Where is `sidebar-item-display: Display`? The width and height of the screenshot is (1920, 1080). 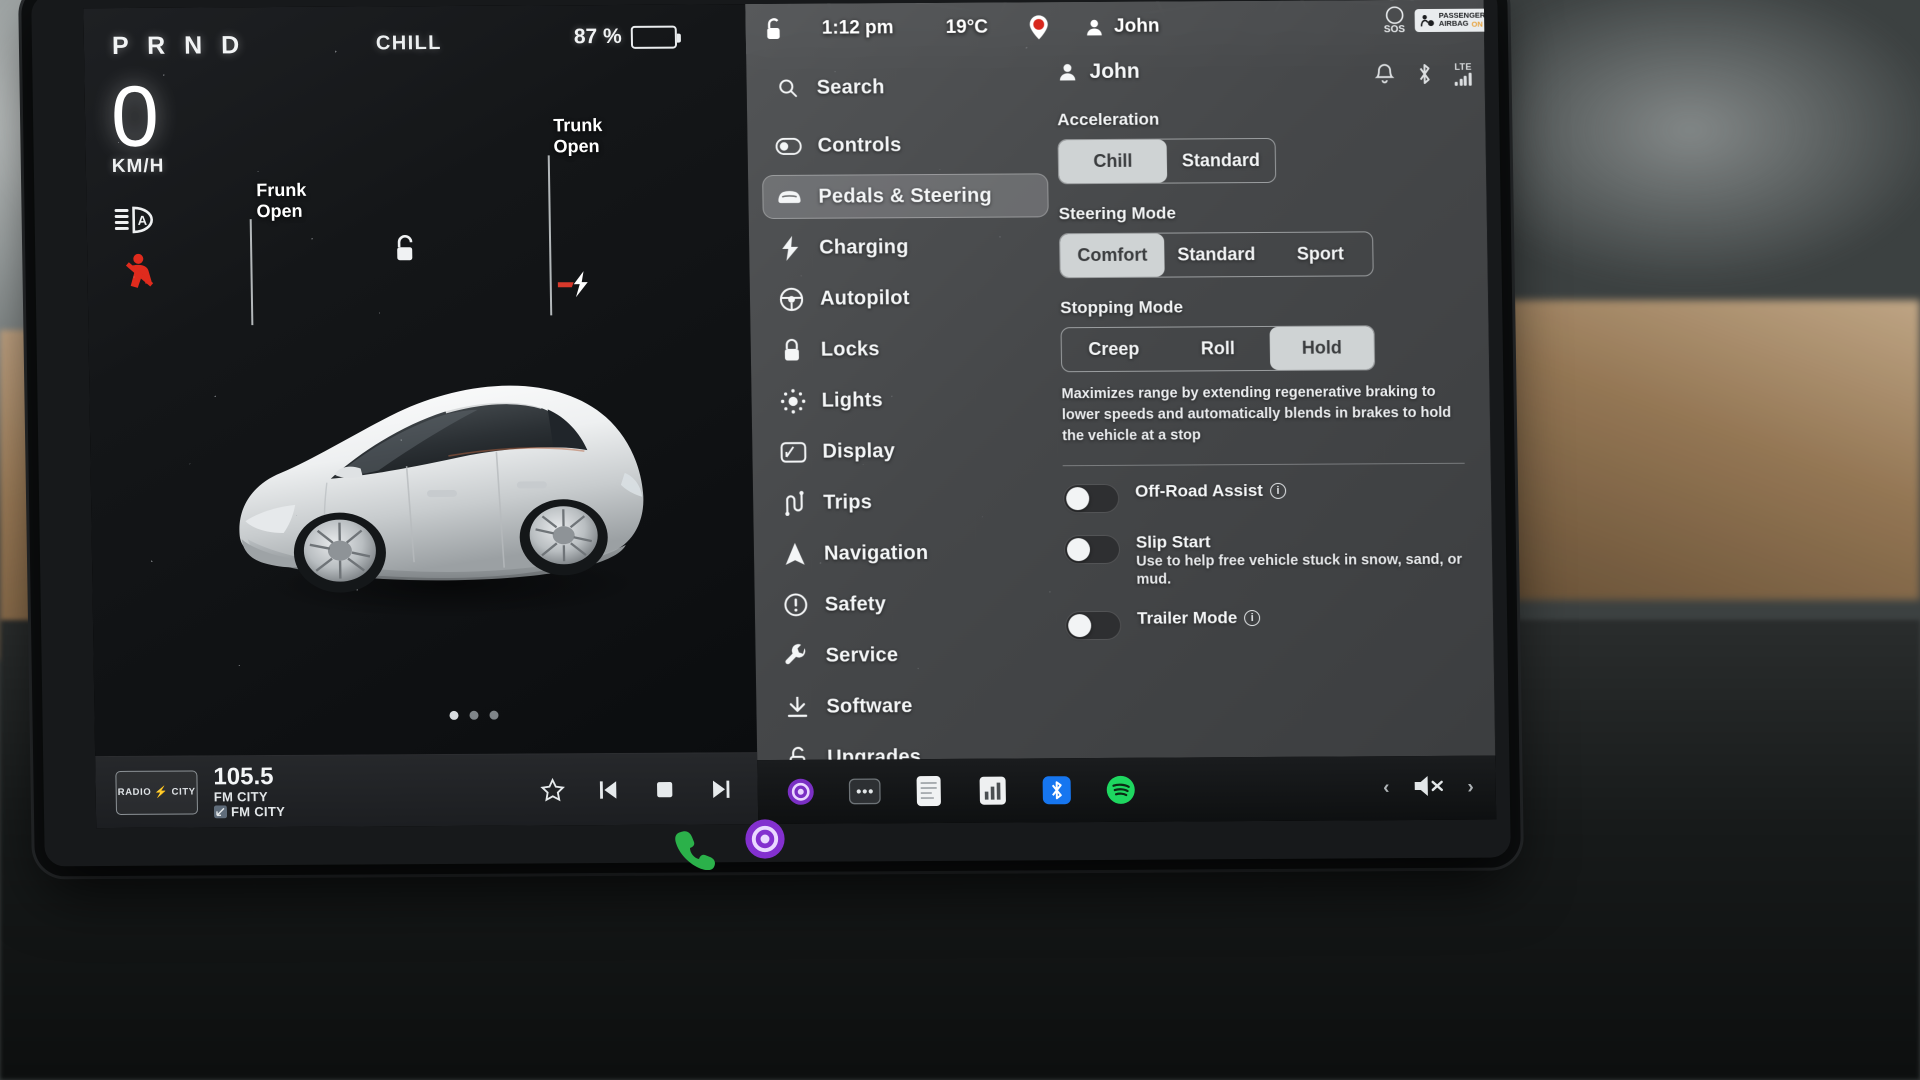
sidebar-item-display: Display is located at coordinates (909, 451).